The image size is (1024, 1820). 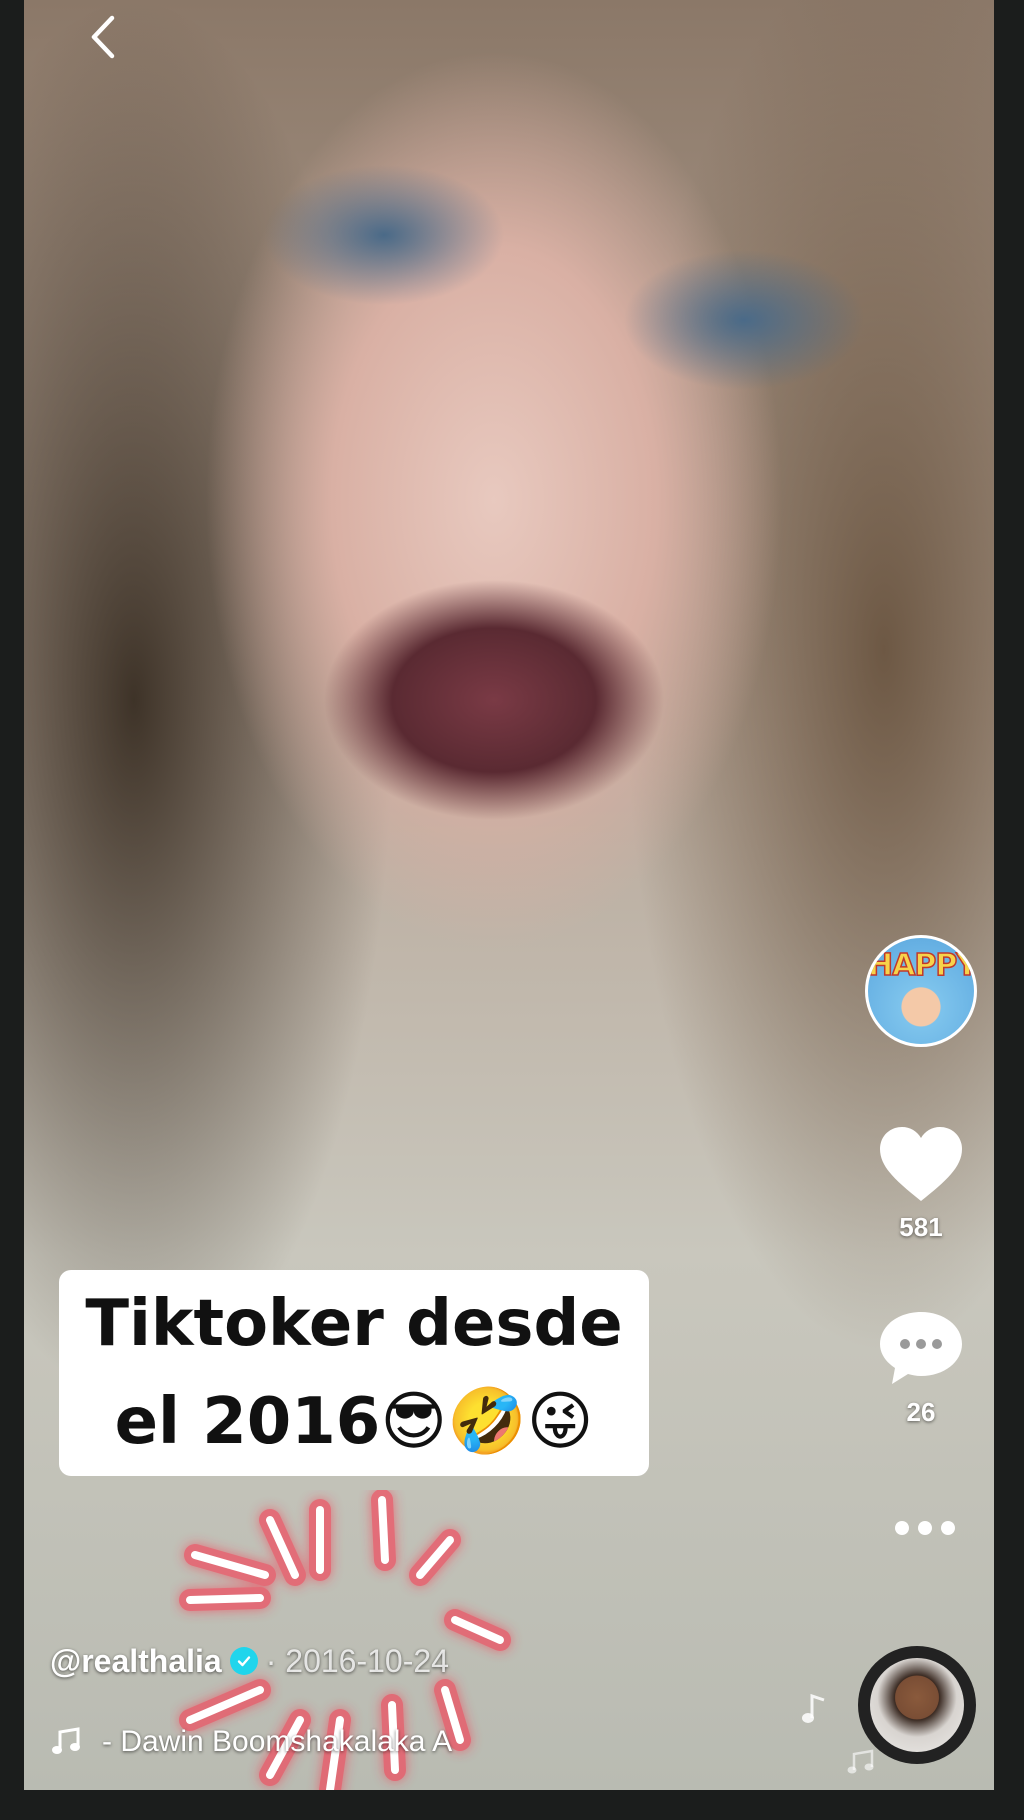 What do you see at coordinates (813, 1708) in the screenshot?
I see `floating-note-icon` at bounding box center [813, 1708].